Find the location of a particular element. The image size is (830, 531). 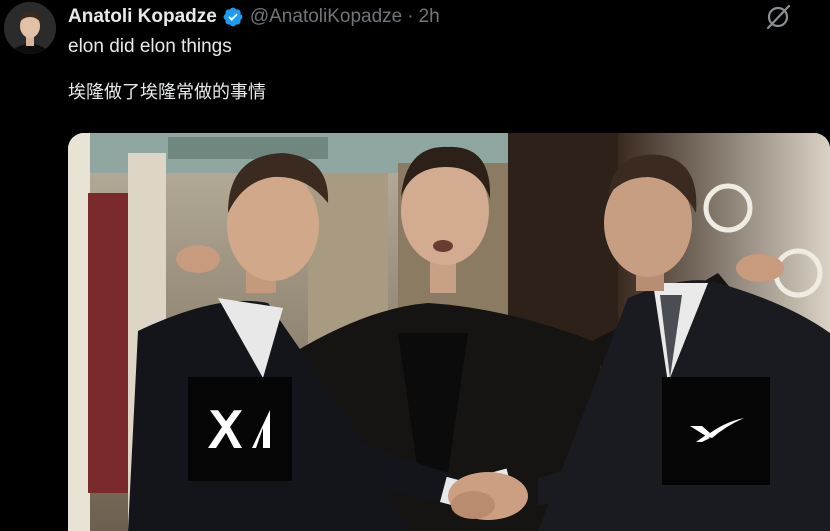

grok-icon is located at coordinates (778, 17).